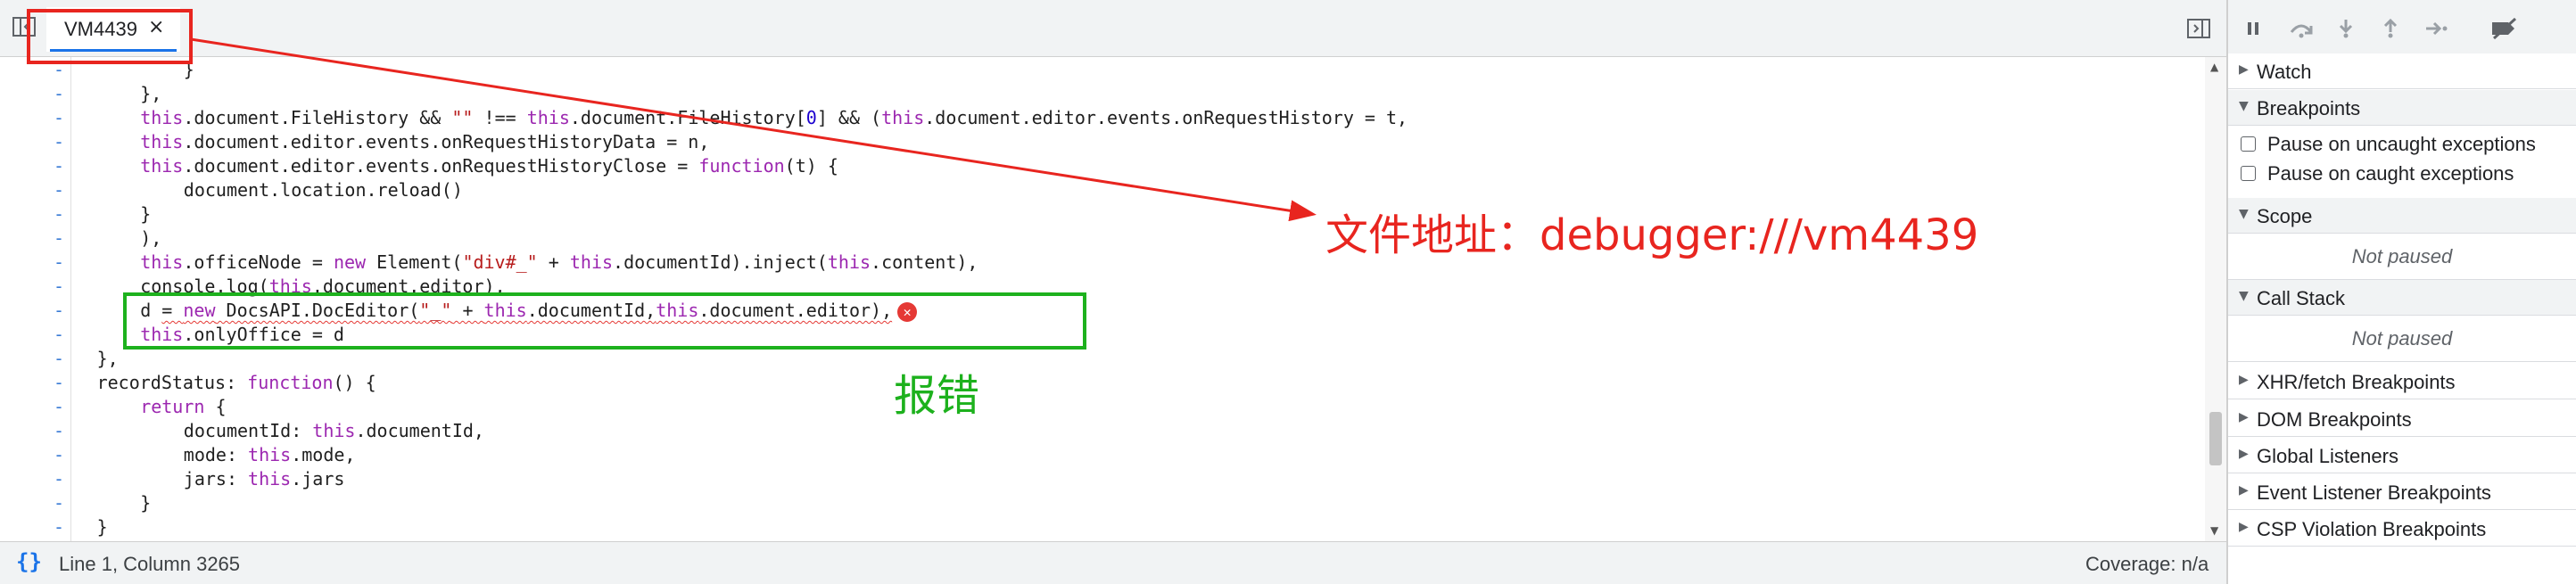 Image resolution: width=2576 pixels, height=584 pixels. What do you see at coordinates (150, 238) in the screenshot?
I see `code-line: ),` at bounding box center [150, 238].